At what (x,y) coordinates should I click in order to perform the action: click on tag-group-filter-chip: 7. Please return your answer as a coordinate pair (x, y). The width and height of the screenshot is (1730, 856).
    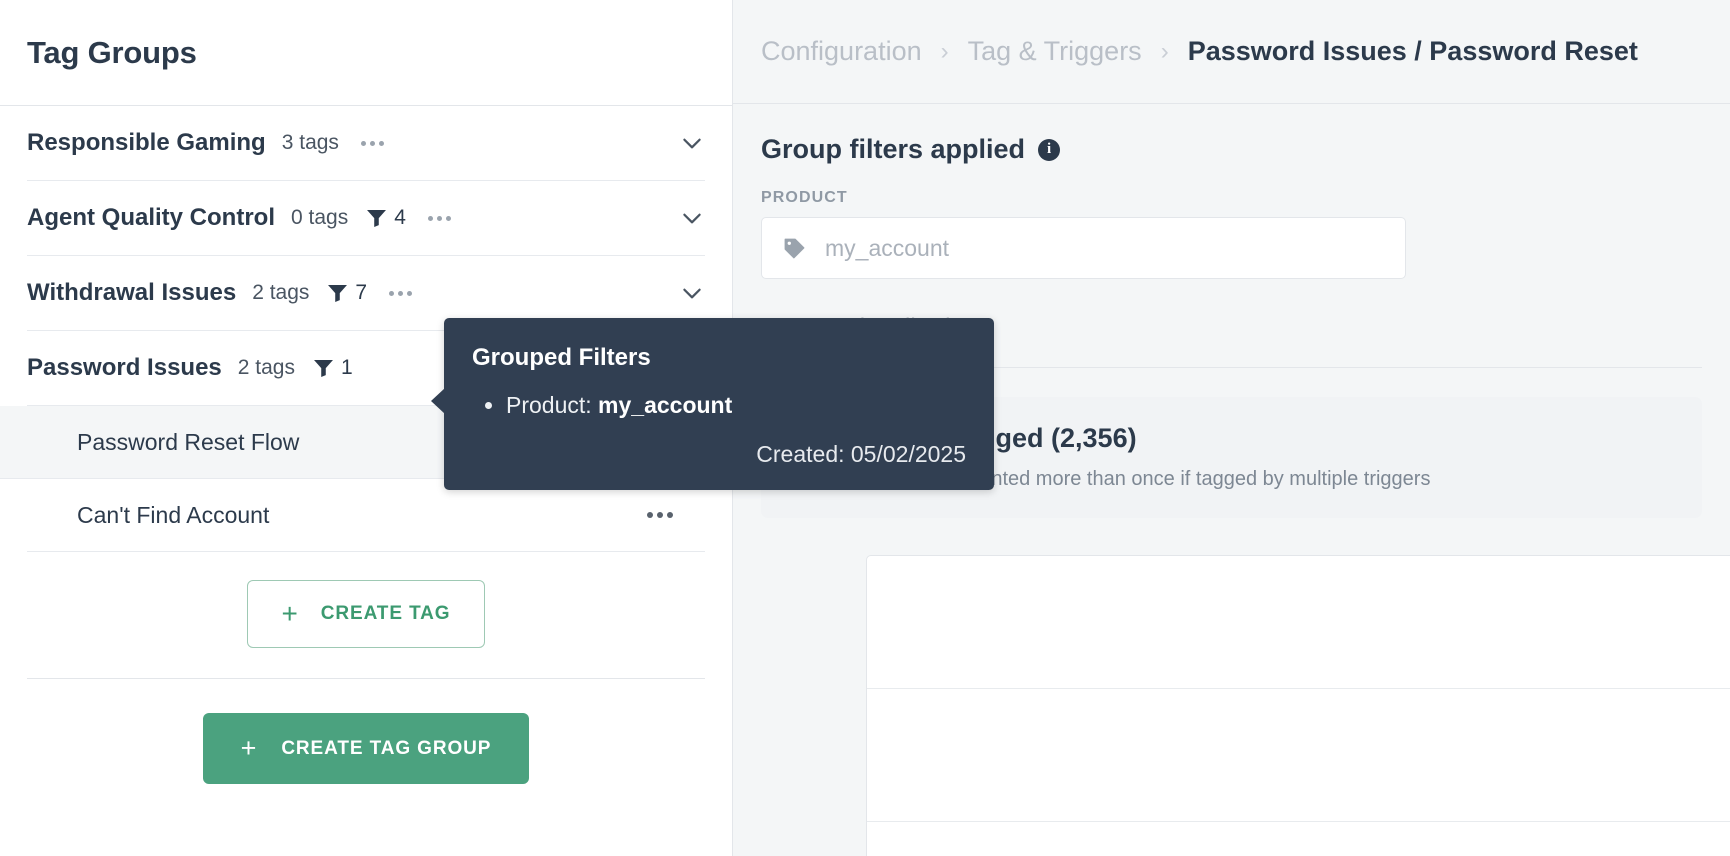
    Looking at the image, I should click on (347, 293).